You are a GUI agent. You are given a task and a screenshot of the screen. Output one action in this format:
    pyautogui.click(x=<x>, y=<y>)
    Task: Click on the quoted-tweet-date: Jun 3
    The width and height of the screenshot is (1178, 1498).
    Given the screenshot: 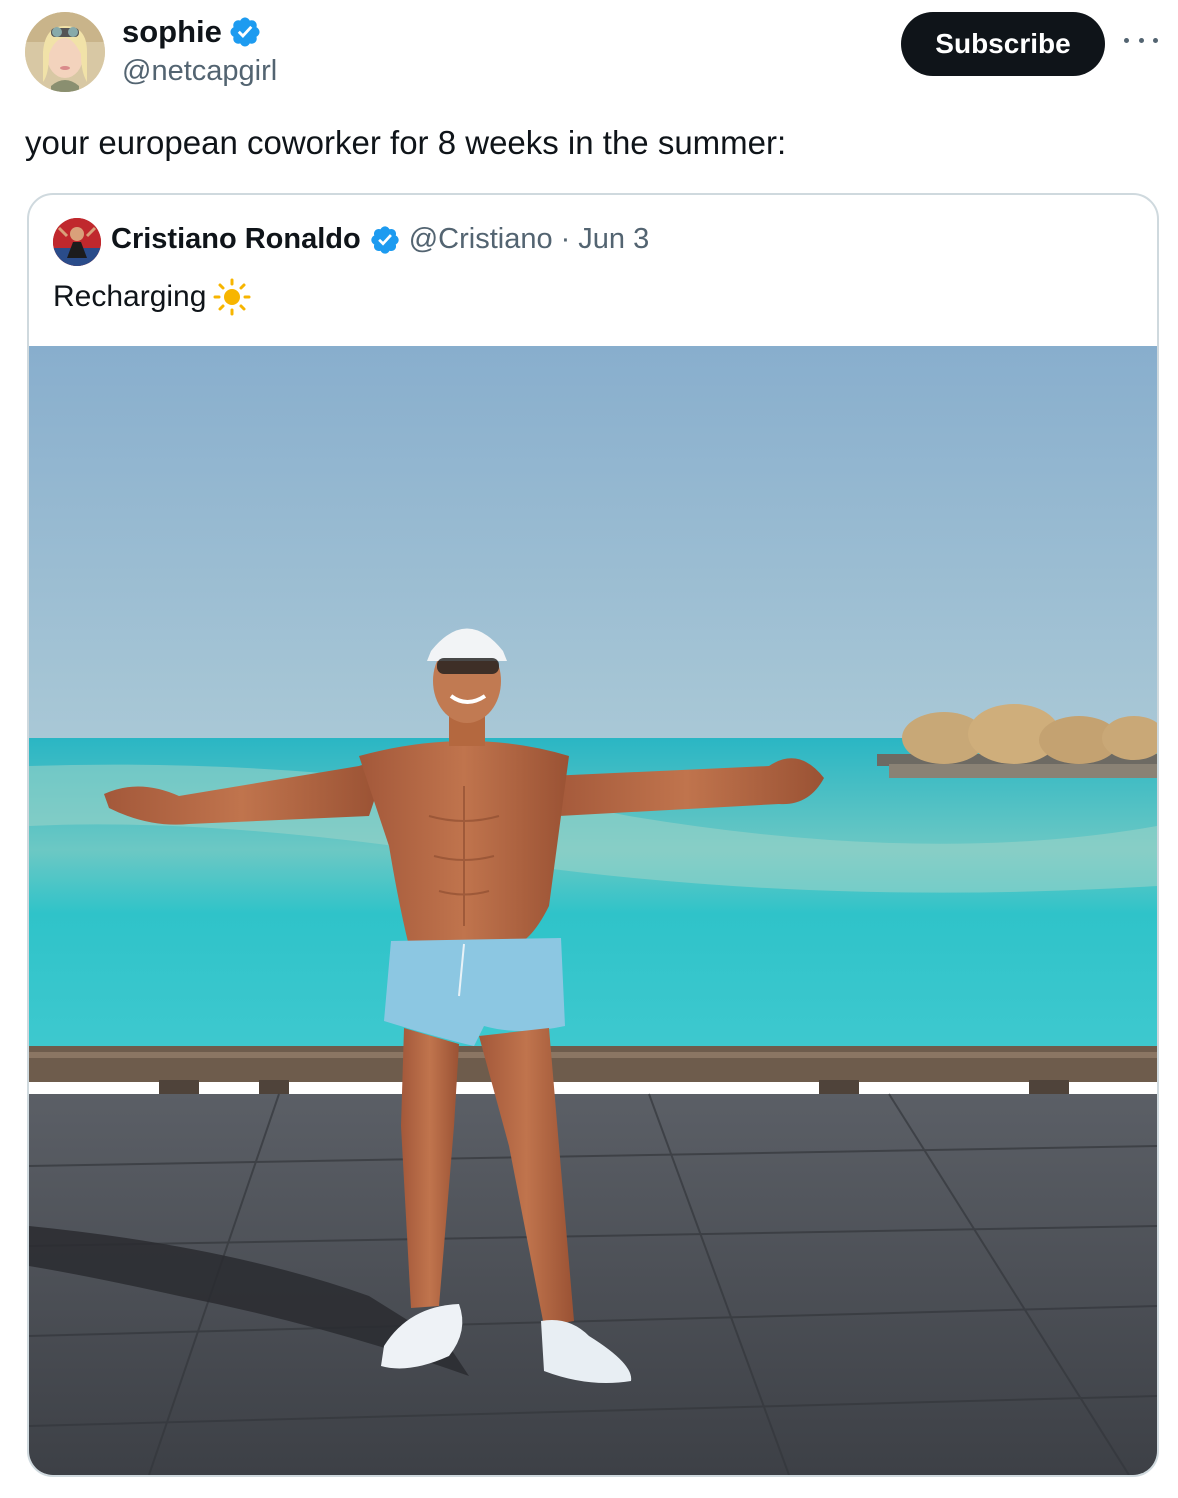 What is the action you would take?
    pyautogui.click(x=613, y=239)
    